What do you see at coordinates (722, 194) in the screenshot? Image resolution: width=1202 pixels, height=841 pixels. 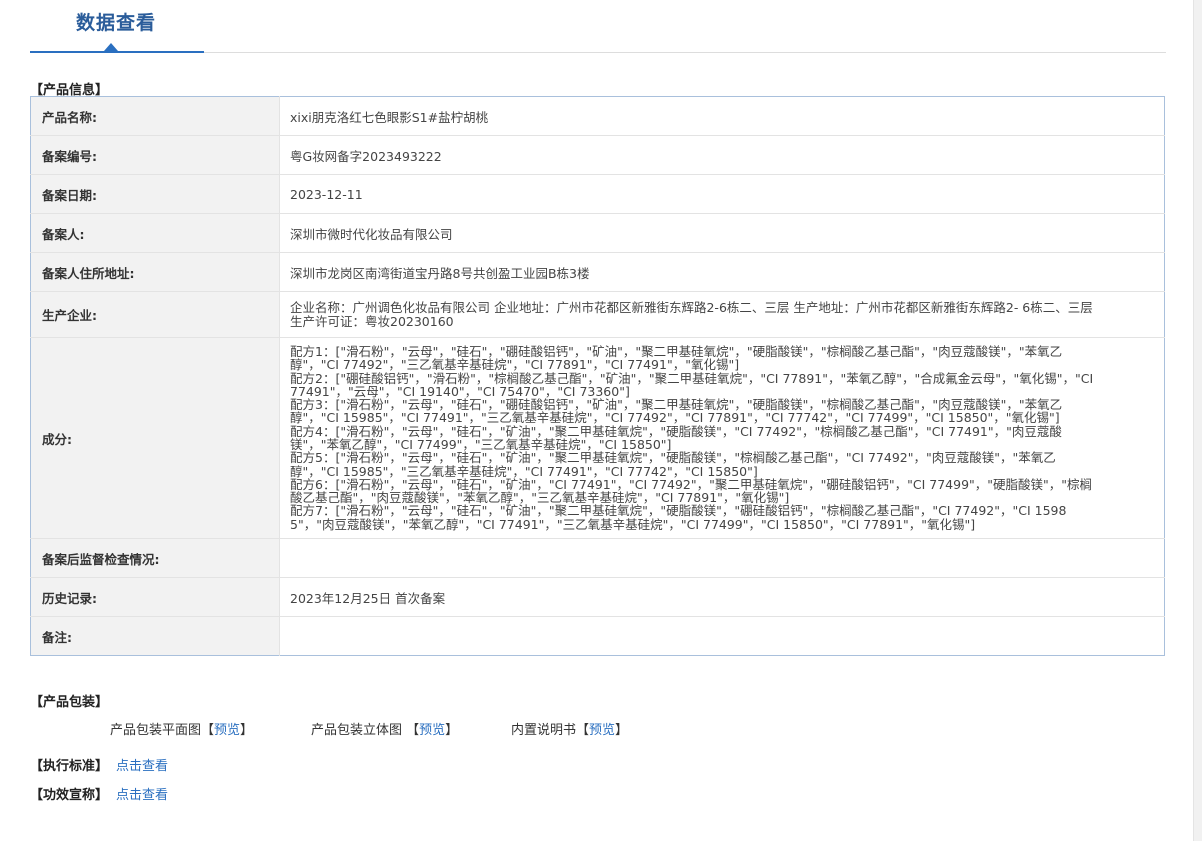 I see `record-date-value: 2023-12-11` at bounding box center [722, 194].